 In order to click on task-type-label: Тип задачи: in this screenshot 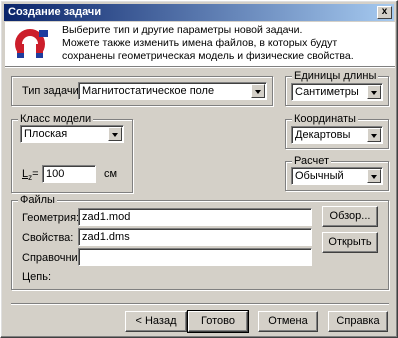, I will do `click(52, 91)`.